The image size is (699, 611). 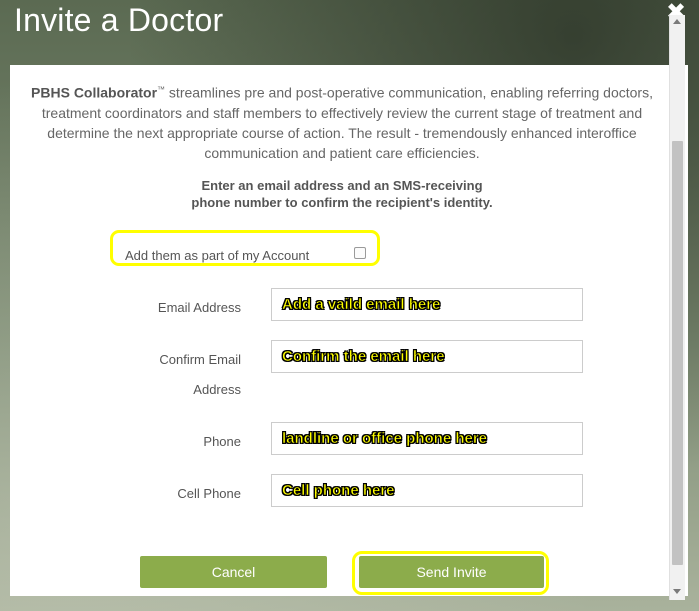 What do you see at coordinates (217, 255) in the screenshot?
I see `account-option-label: Add them as part of my Account` at bounding box center [217, 255].